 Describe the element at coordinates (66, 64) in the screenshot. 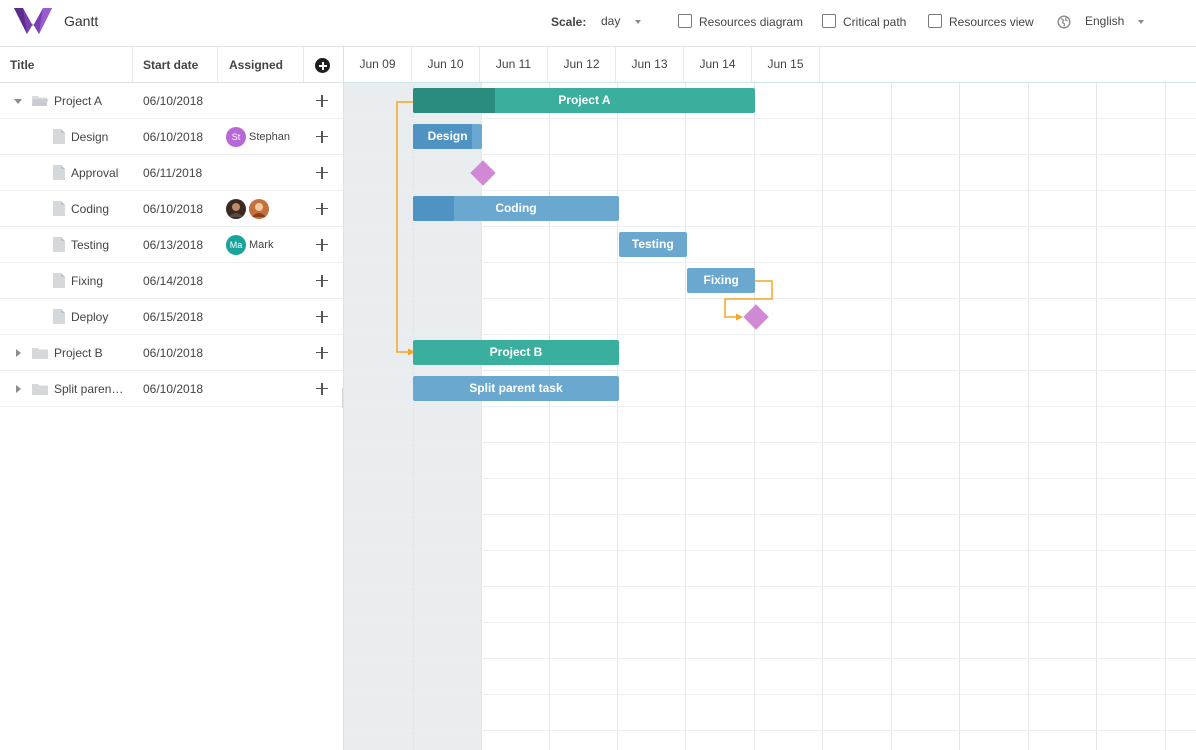

I see `column-header-title: Title` at that location.